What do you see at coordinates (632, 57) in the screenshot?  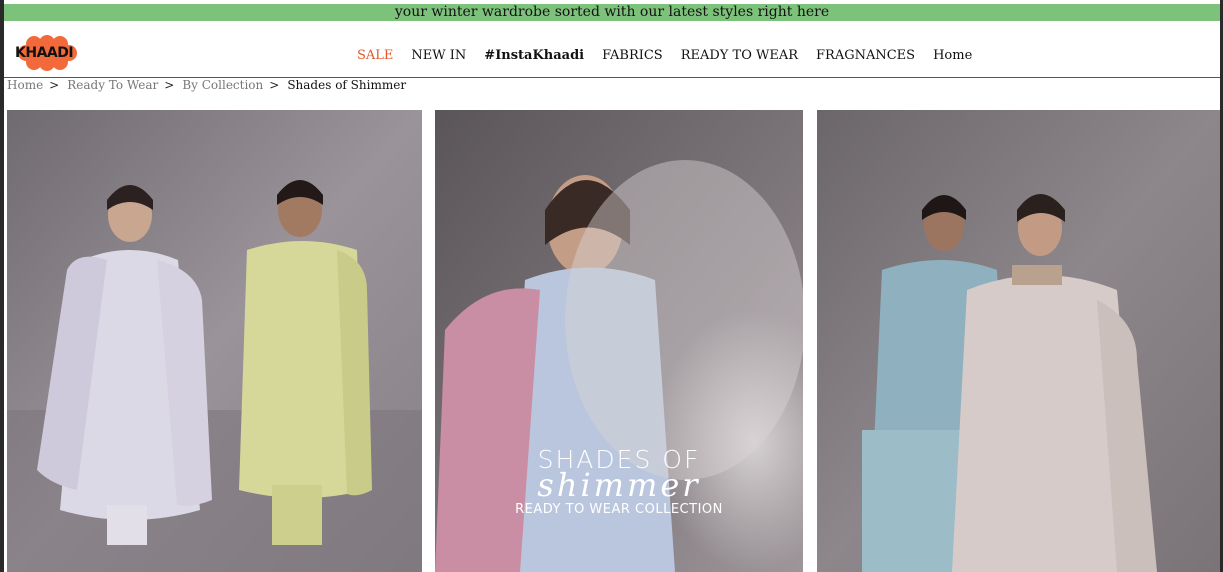 I see `nav-item-fabrics: FABRICS` at bounding box center [632, 57].